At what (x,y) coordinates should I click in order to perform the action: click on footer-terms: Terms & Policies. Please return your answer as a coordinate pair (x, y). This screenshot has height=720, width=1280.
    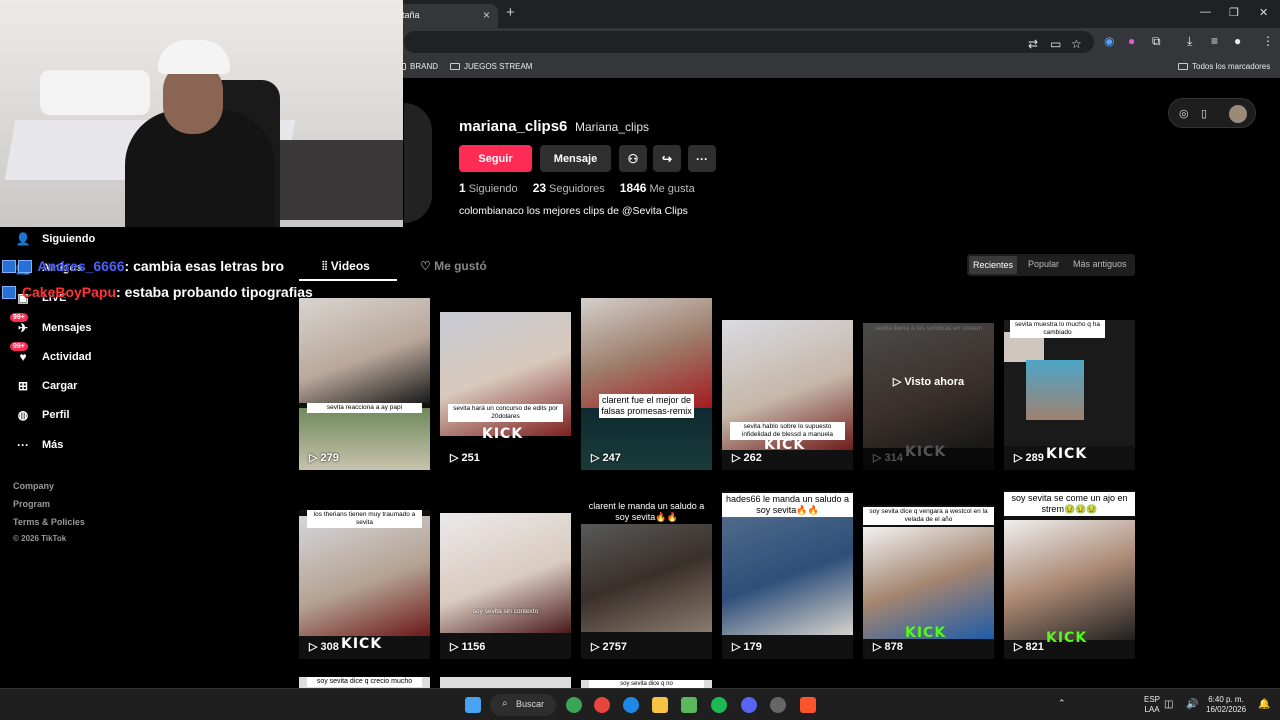
    Looking at the image, I should click on (49, 522).